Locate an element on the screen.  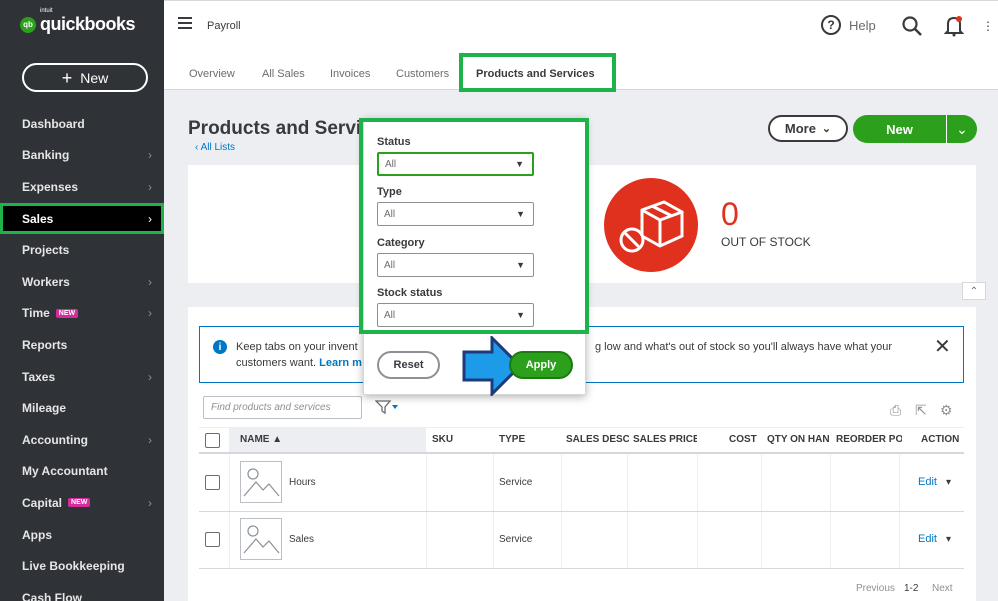
sidebar-item-label: My Accountant is located at coordinates (65, 471).